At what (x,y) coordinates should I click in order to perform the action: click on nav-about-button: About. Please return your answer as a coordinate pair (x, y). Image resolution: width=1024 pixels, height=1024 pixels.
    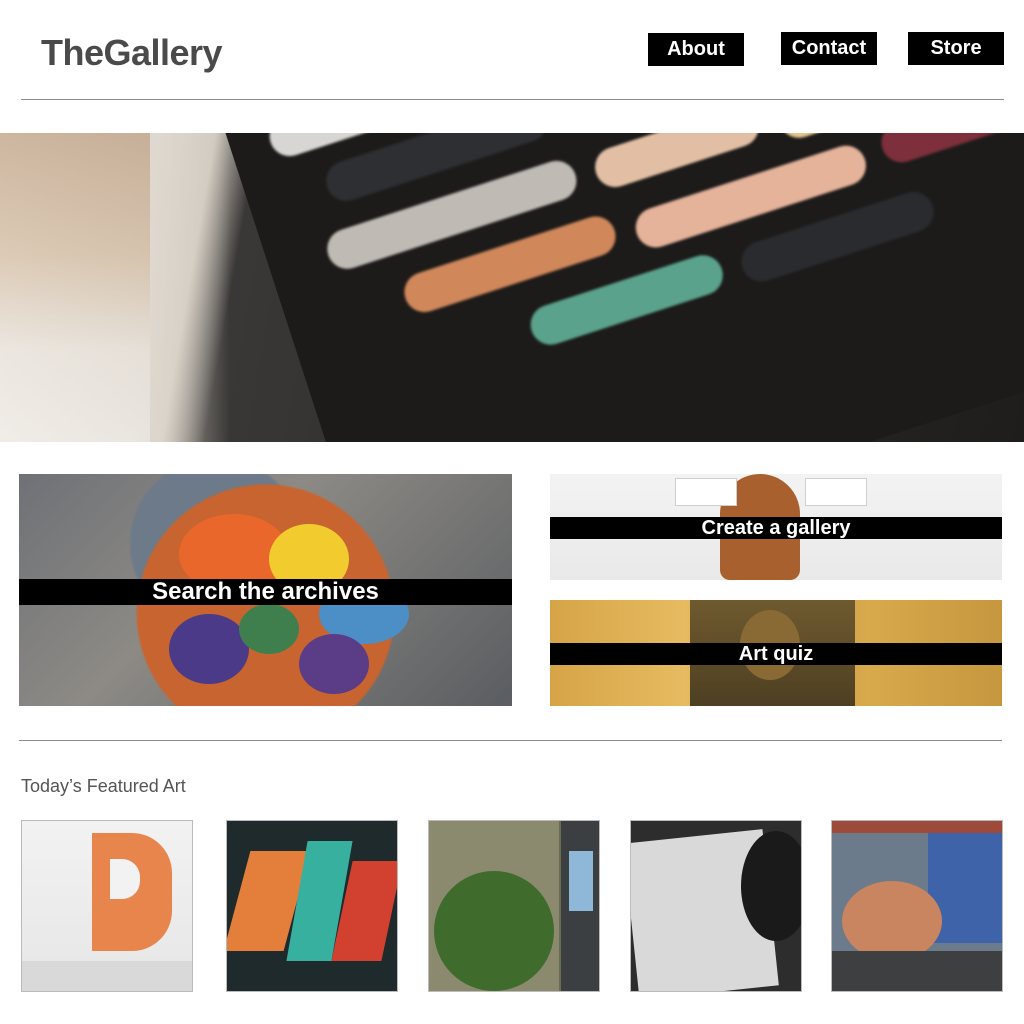
    Looking at the image, I should click on (696, 49).